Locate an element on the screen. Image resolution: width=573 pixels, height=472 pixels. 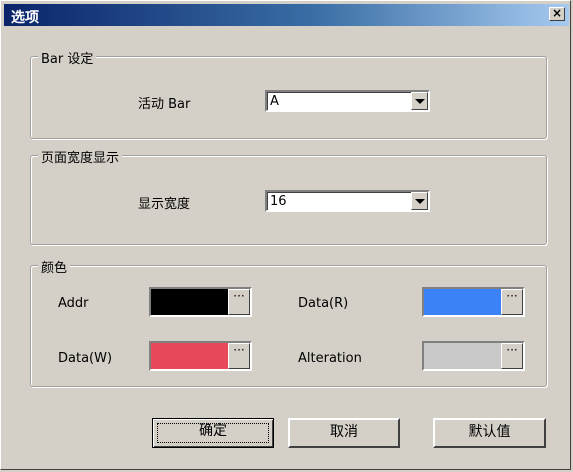
data-w-color-swatch is located at coordinates (189, 356).